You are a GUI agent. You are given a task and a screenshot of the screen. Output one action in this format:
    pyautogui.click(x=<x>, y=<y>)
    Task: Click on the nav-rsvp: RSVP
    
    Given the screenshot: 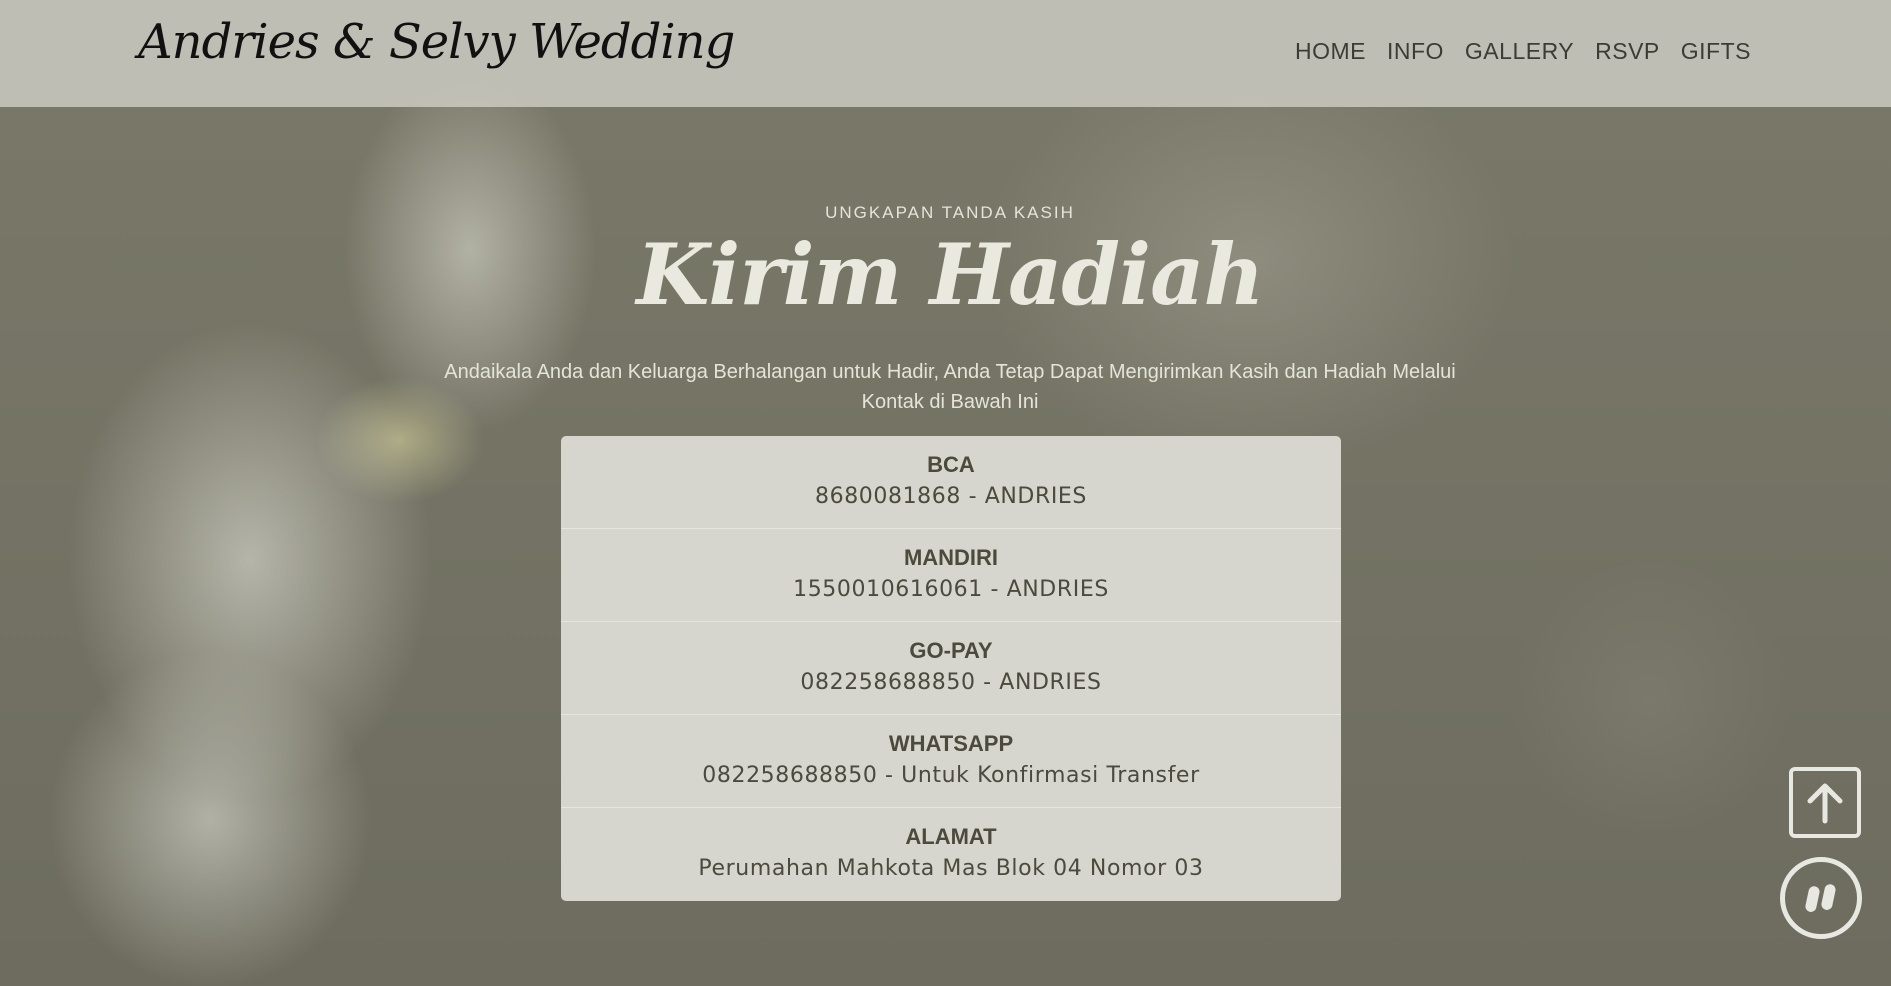 What is the action you would take?
    pyautogui.click(x=1627, y=51)
    